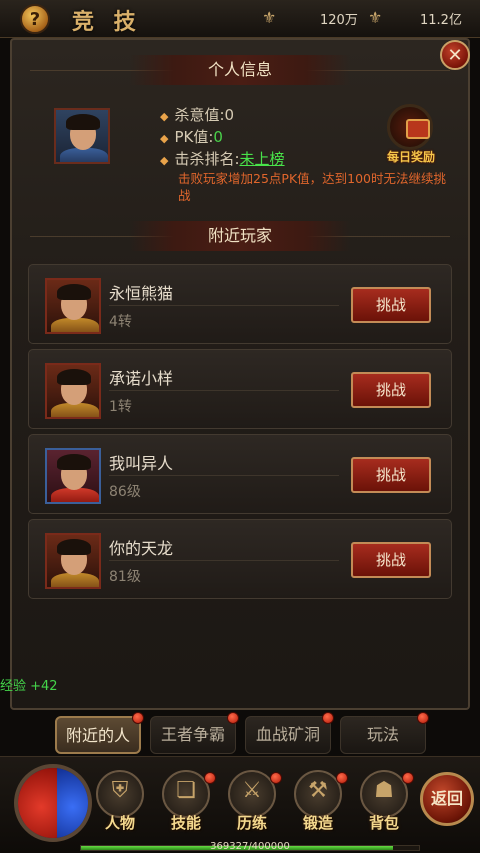 The height and width of the screenshot is (853, 480). I want to click on pk-label: PK值:, so click(194, 137).